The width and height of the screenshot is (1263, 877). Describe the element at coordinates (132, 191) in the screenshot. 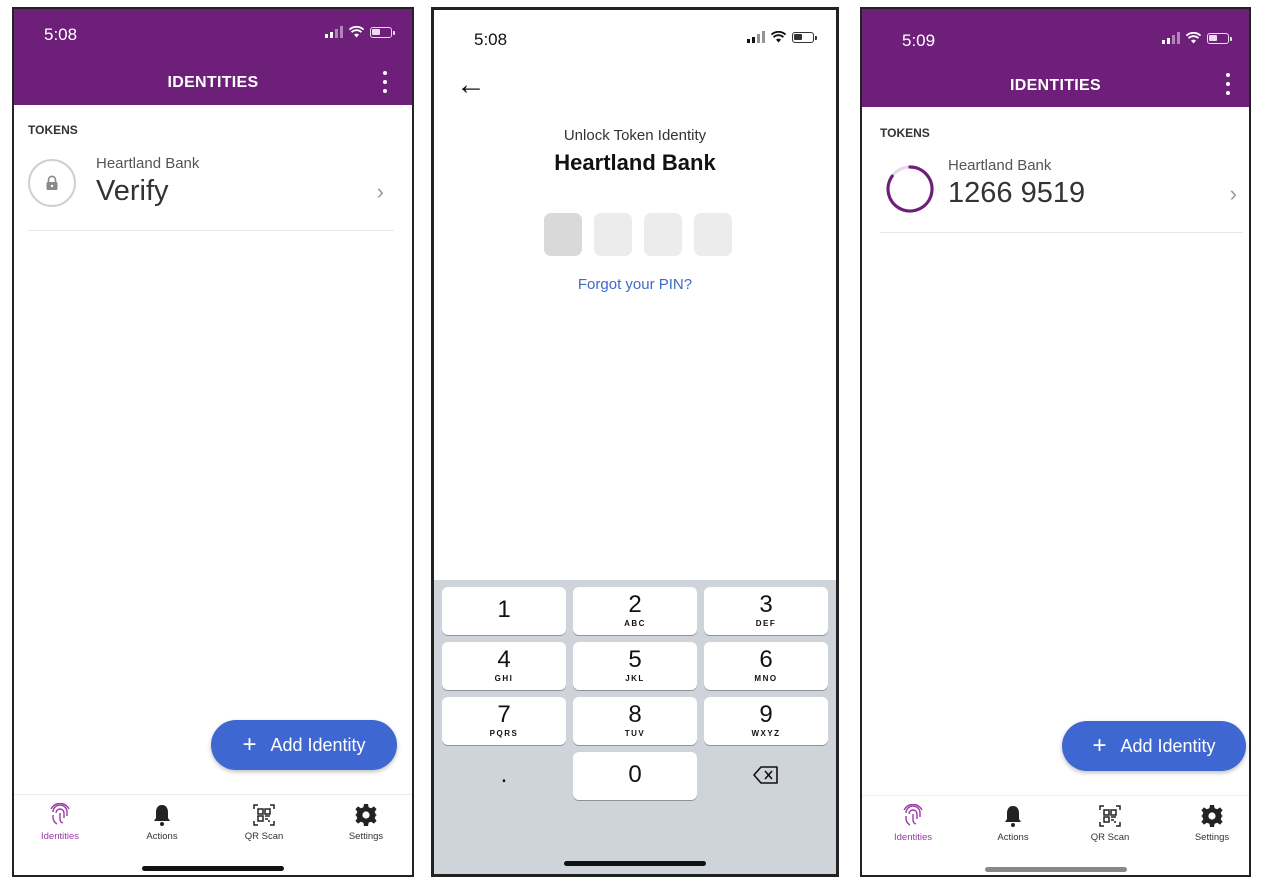

I see `token-value: Verify` at that location.